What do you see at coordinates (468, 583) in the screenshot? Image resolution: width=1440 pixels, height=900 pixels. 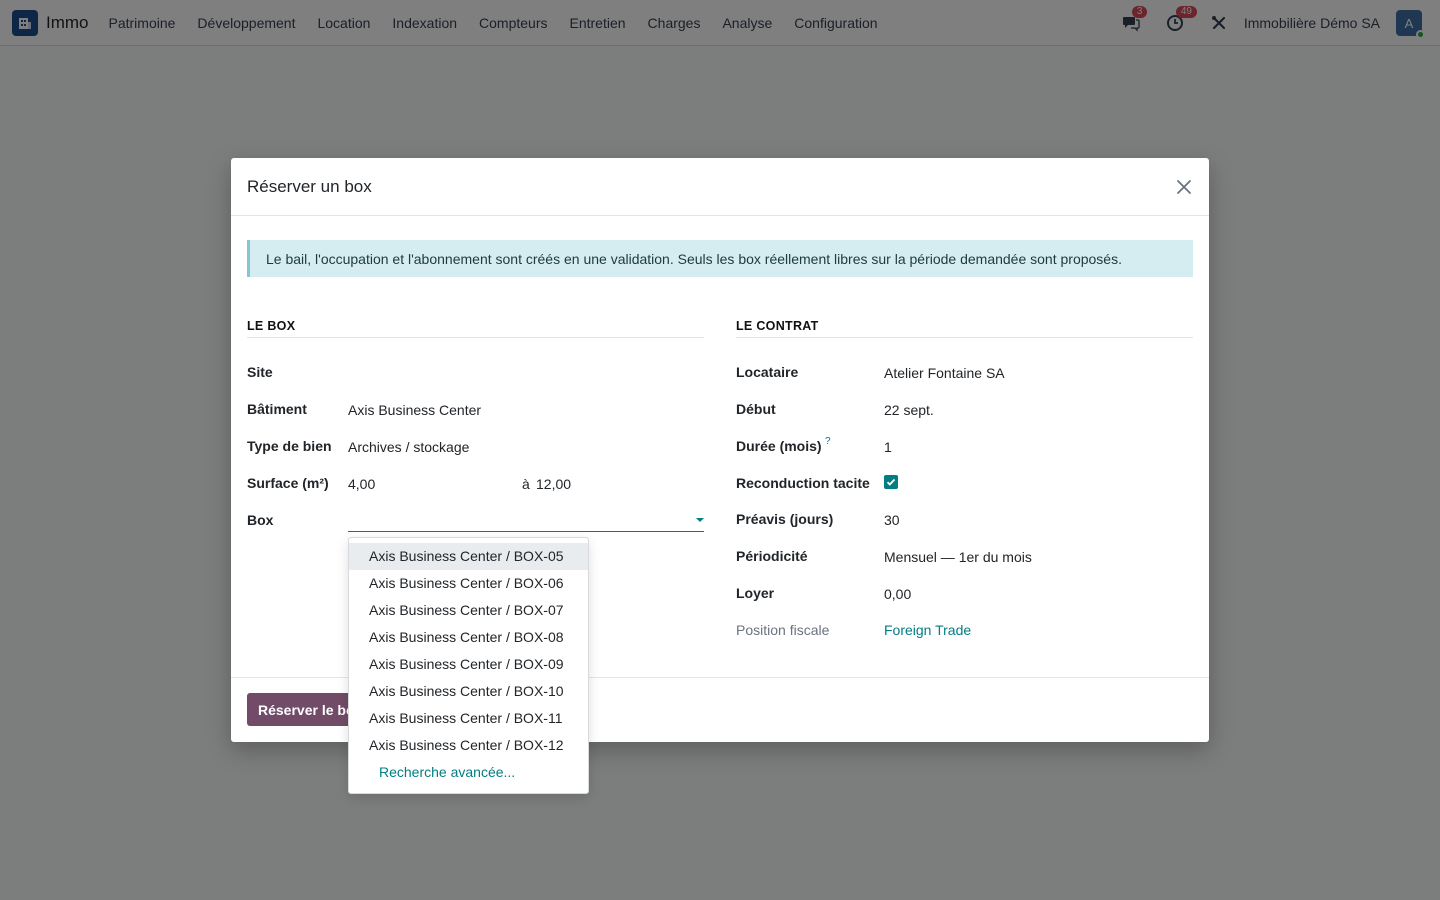 I see `dropdown-option: Axis Business Center / BOX-06` at bounding box center [468, 583].